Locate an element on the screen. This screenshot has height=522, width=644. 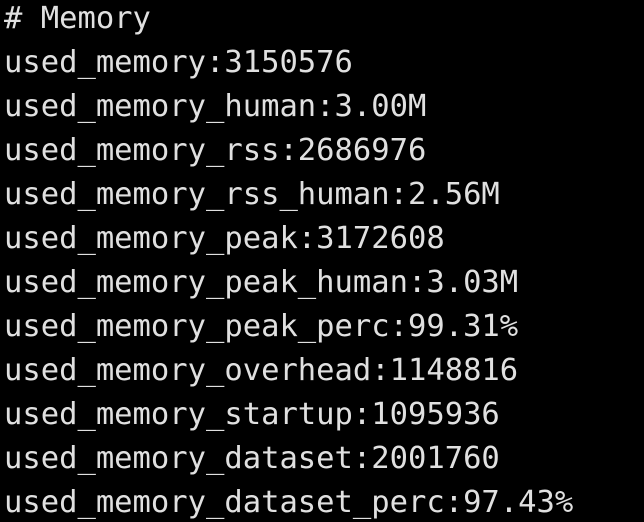
output-line-used-memory-overhead: used_memory_overhead:1148816 is located at coordinates (261, 370).